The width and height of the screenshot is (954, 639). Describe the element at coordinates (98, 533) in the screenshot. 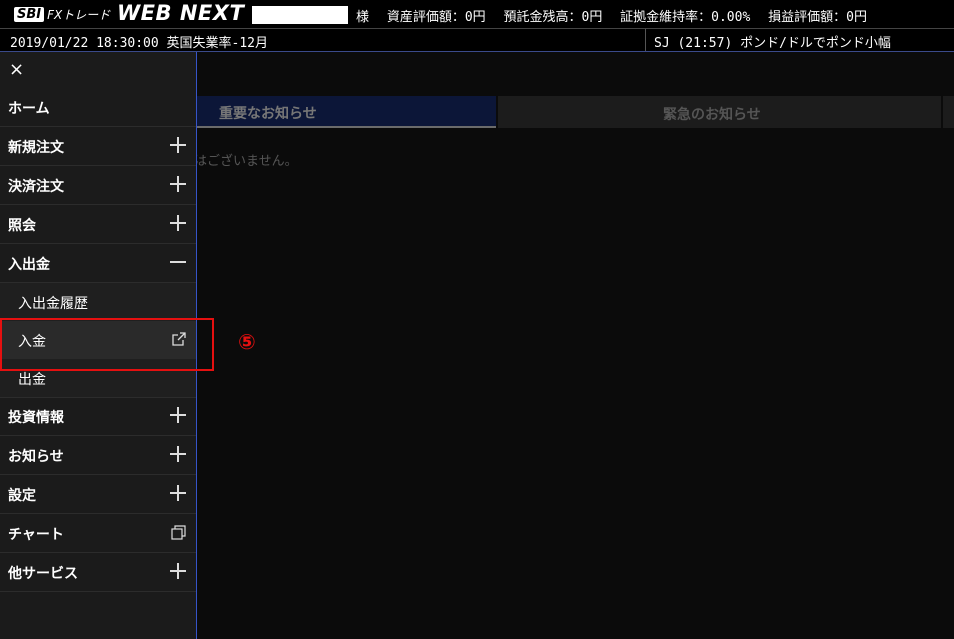

I see `sidebar-item-chart: チャート` at that location.